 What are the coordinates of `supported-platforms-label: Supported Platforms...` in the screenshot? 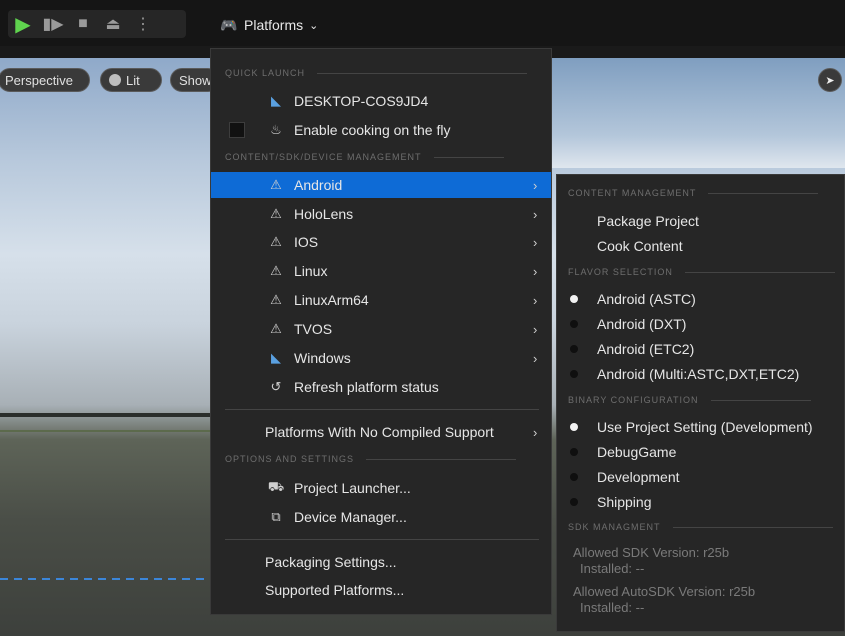 It's located at (335, 590).